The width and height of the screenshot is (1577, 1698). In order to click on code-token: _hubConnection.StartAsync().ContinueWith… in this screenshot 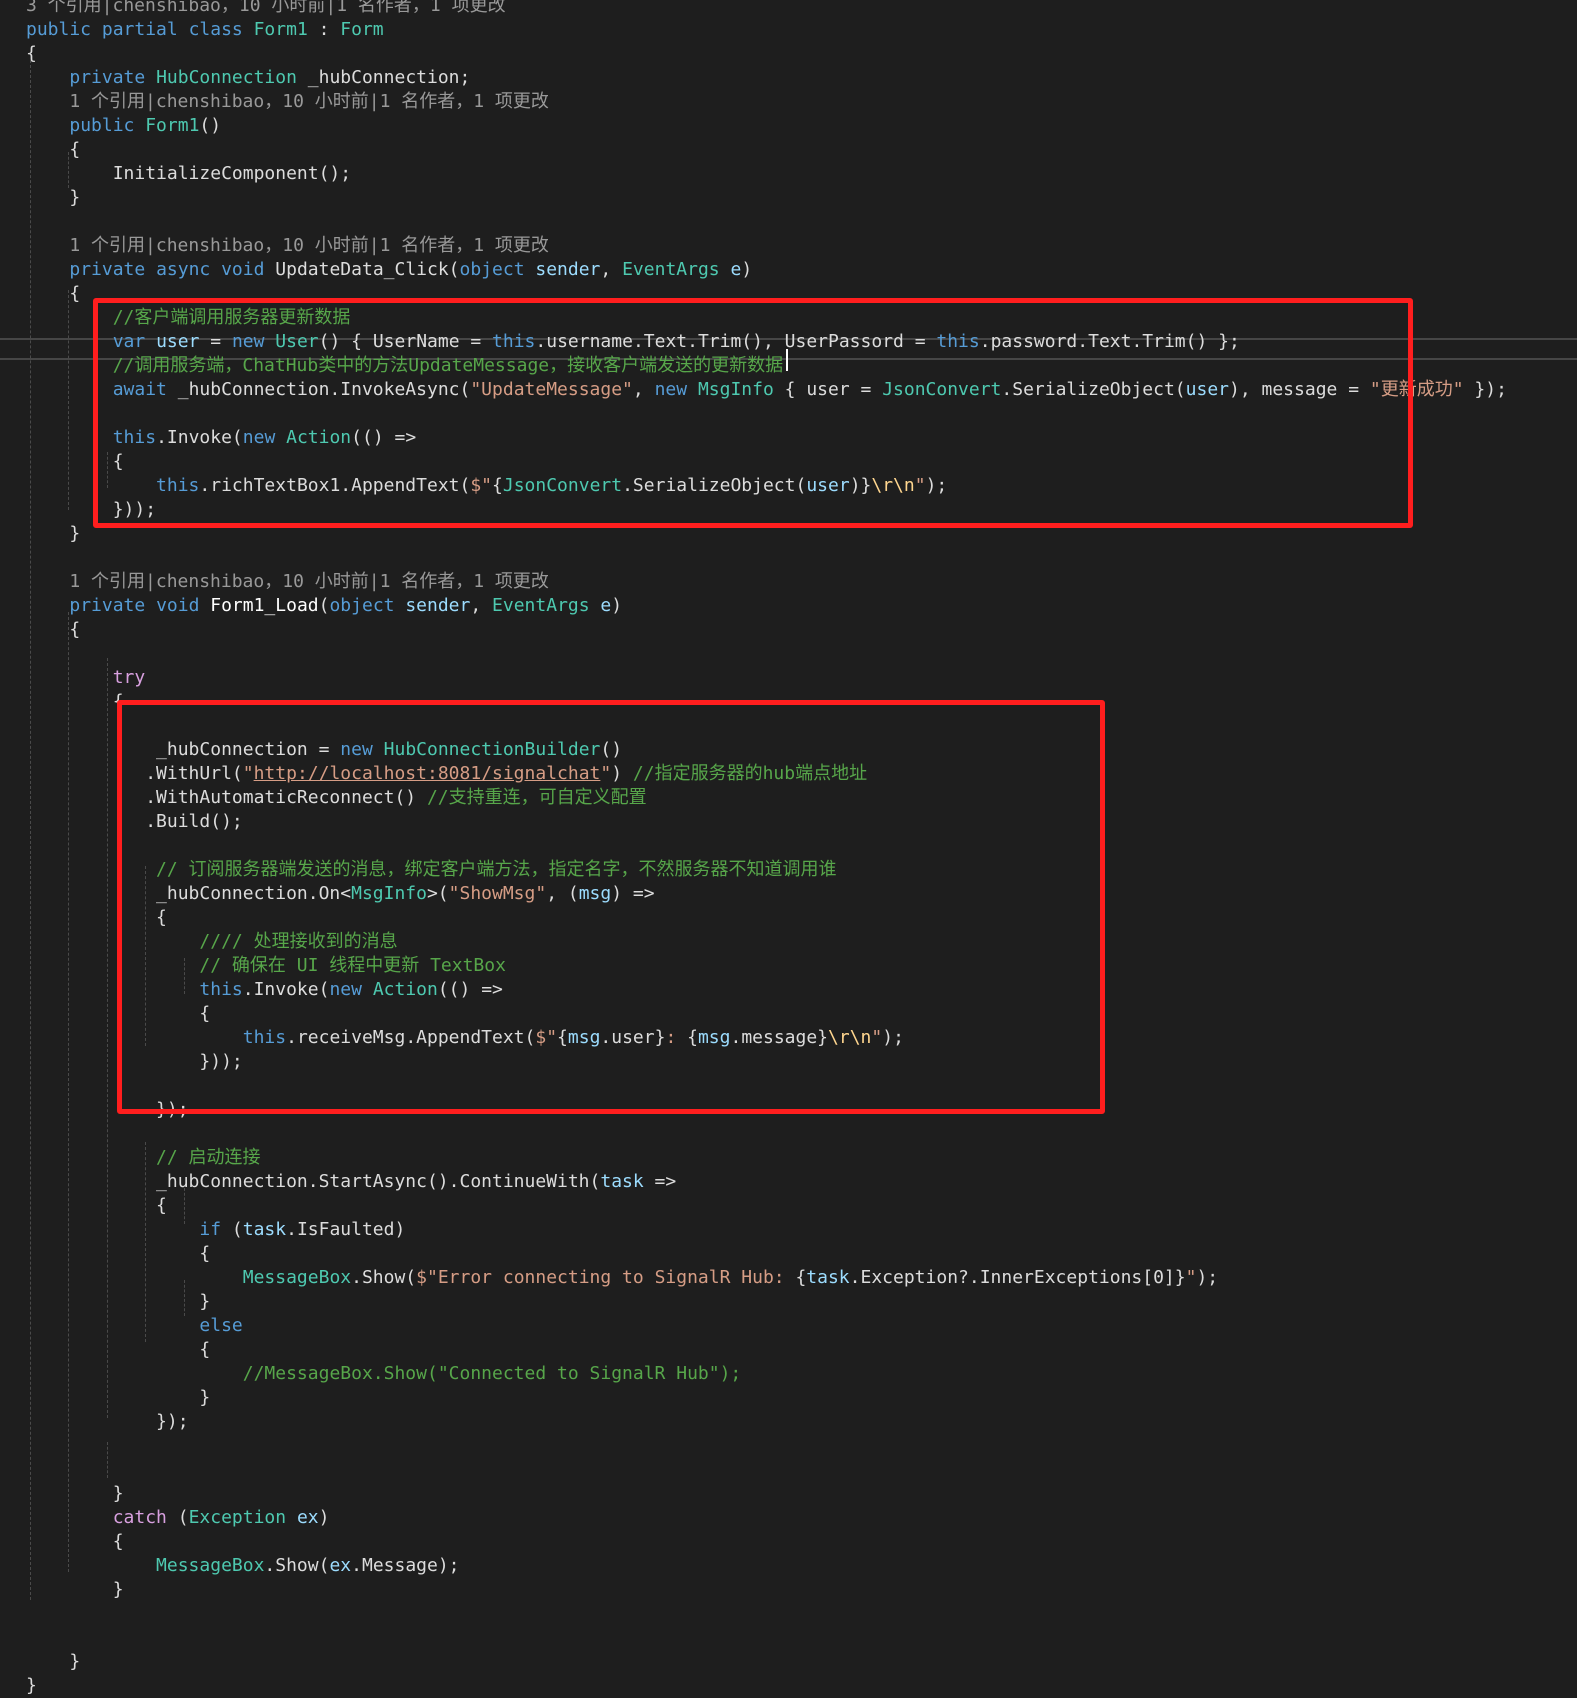, I will do `click(313, 1181)`.